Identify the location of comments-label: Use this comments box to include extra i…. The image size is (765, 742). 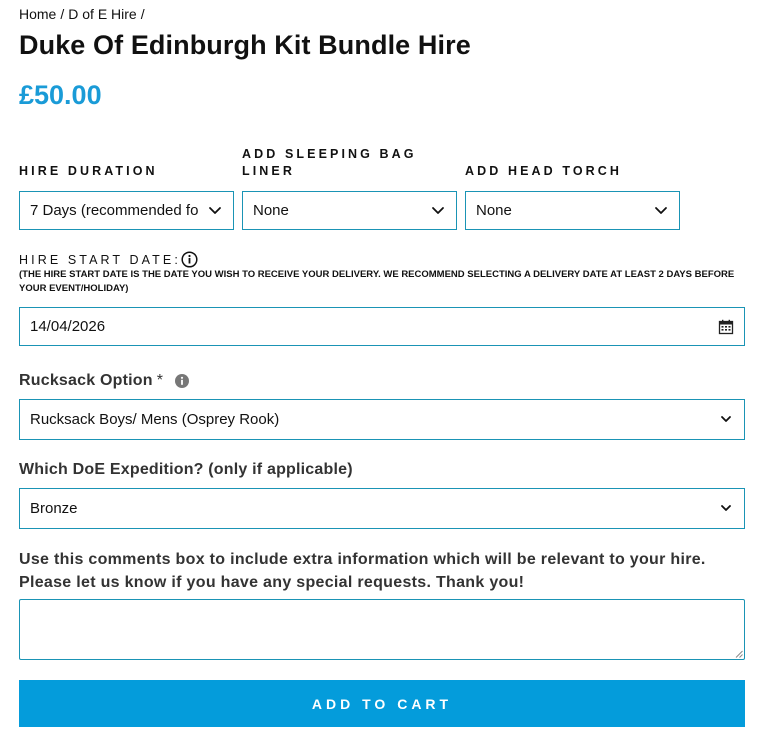
(362, 571).